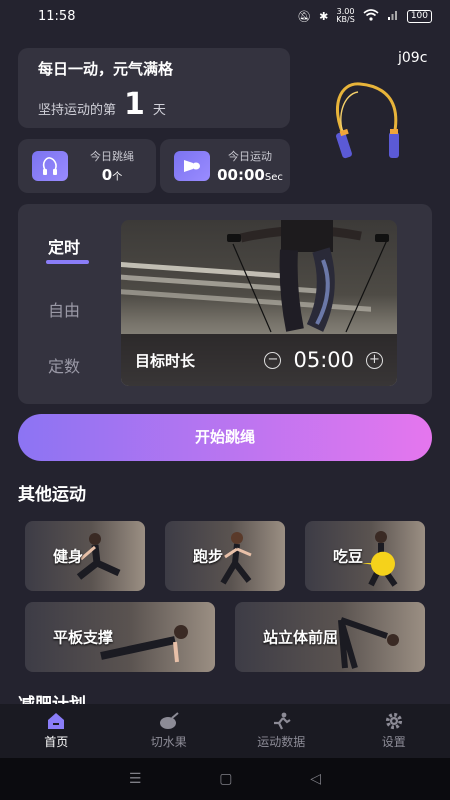 The image size is (450, 800). Describe the element at coordinates (64, 365) in the screenshot. I see `tab-count: 定数` at that location.